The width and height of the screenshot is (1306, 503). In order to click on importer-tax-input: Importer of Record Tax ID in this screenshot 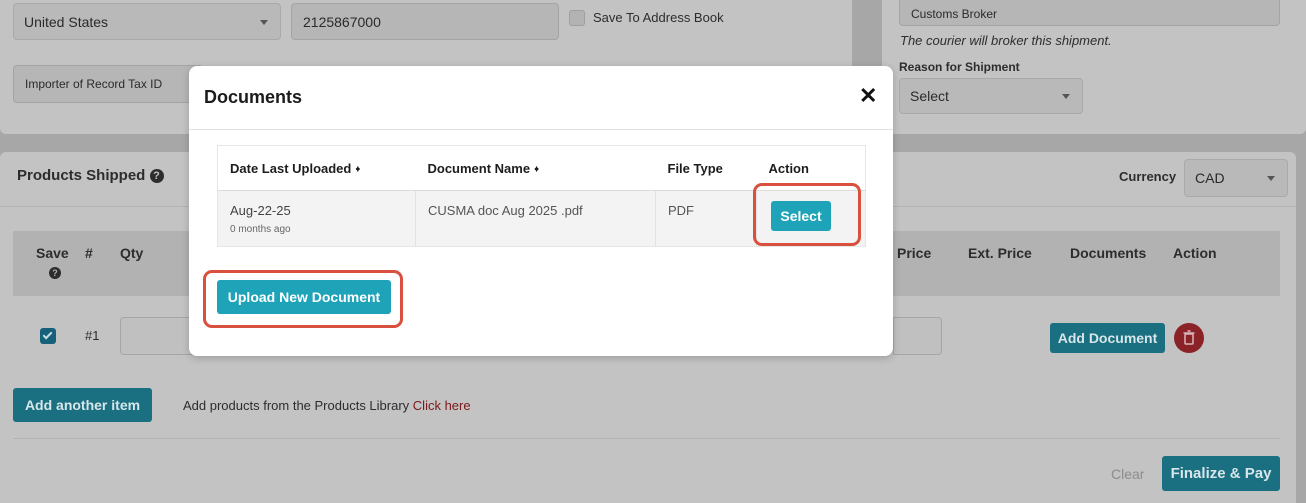, I will do `click(108, 84)`.